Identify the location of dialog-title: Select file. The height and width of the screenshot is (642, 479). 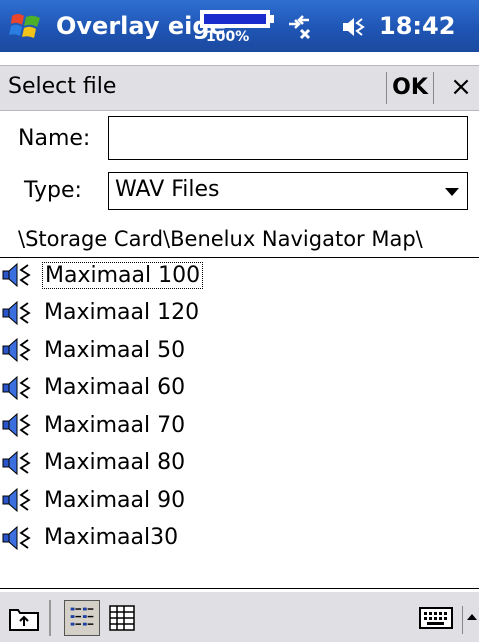
(62, 86).